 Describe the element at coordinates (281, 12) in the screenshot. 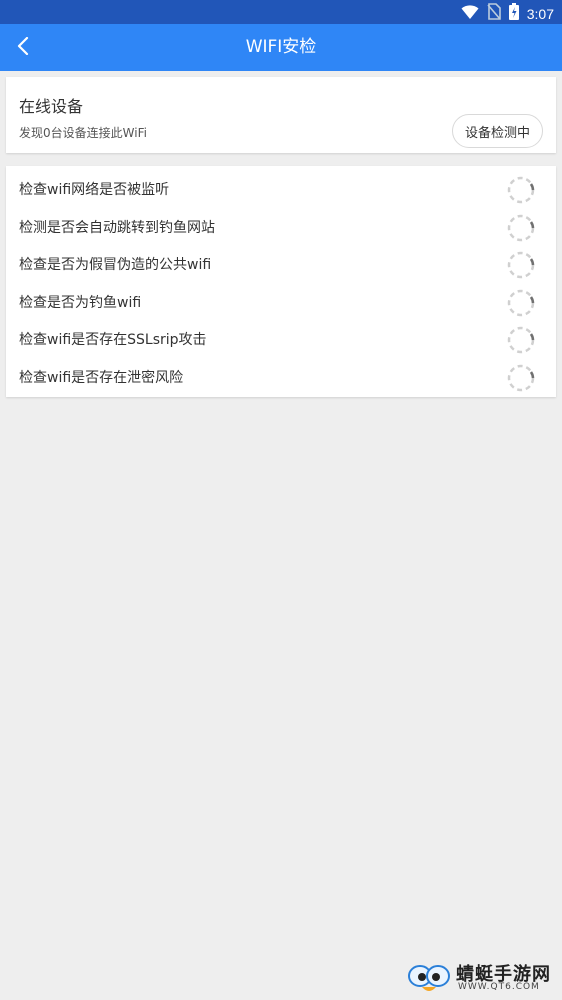

I see `status-bar: 3:07` at that location.